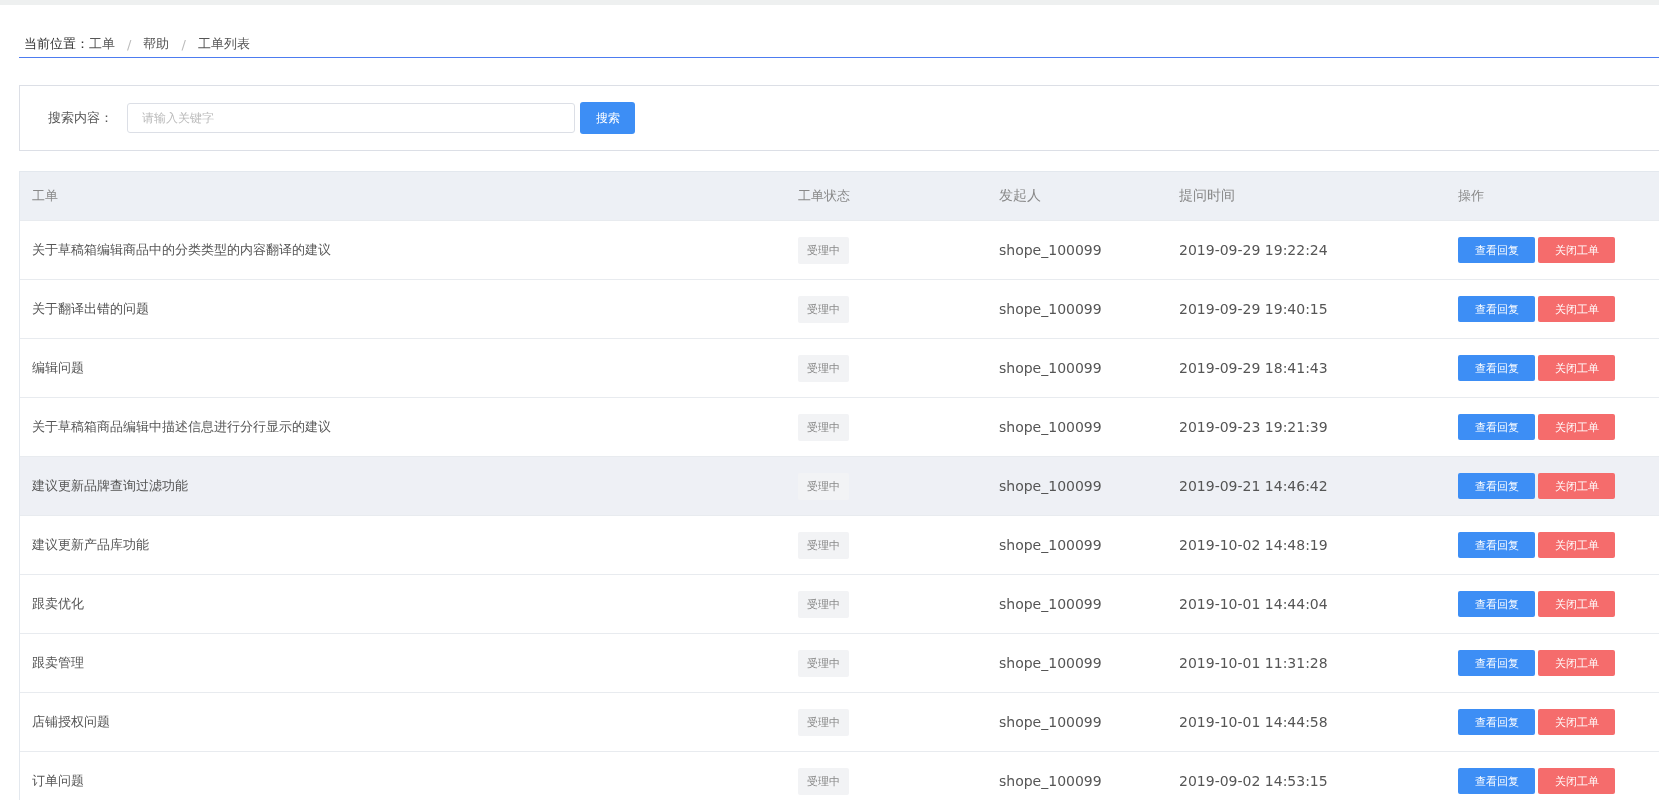 The height and width of the screenshot is (800, 1659). Describe the element at coordinates (223, 44) in the screenshot. I see `breadcrumb-current: 工单列表` at that location.